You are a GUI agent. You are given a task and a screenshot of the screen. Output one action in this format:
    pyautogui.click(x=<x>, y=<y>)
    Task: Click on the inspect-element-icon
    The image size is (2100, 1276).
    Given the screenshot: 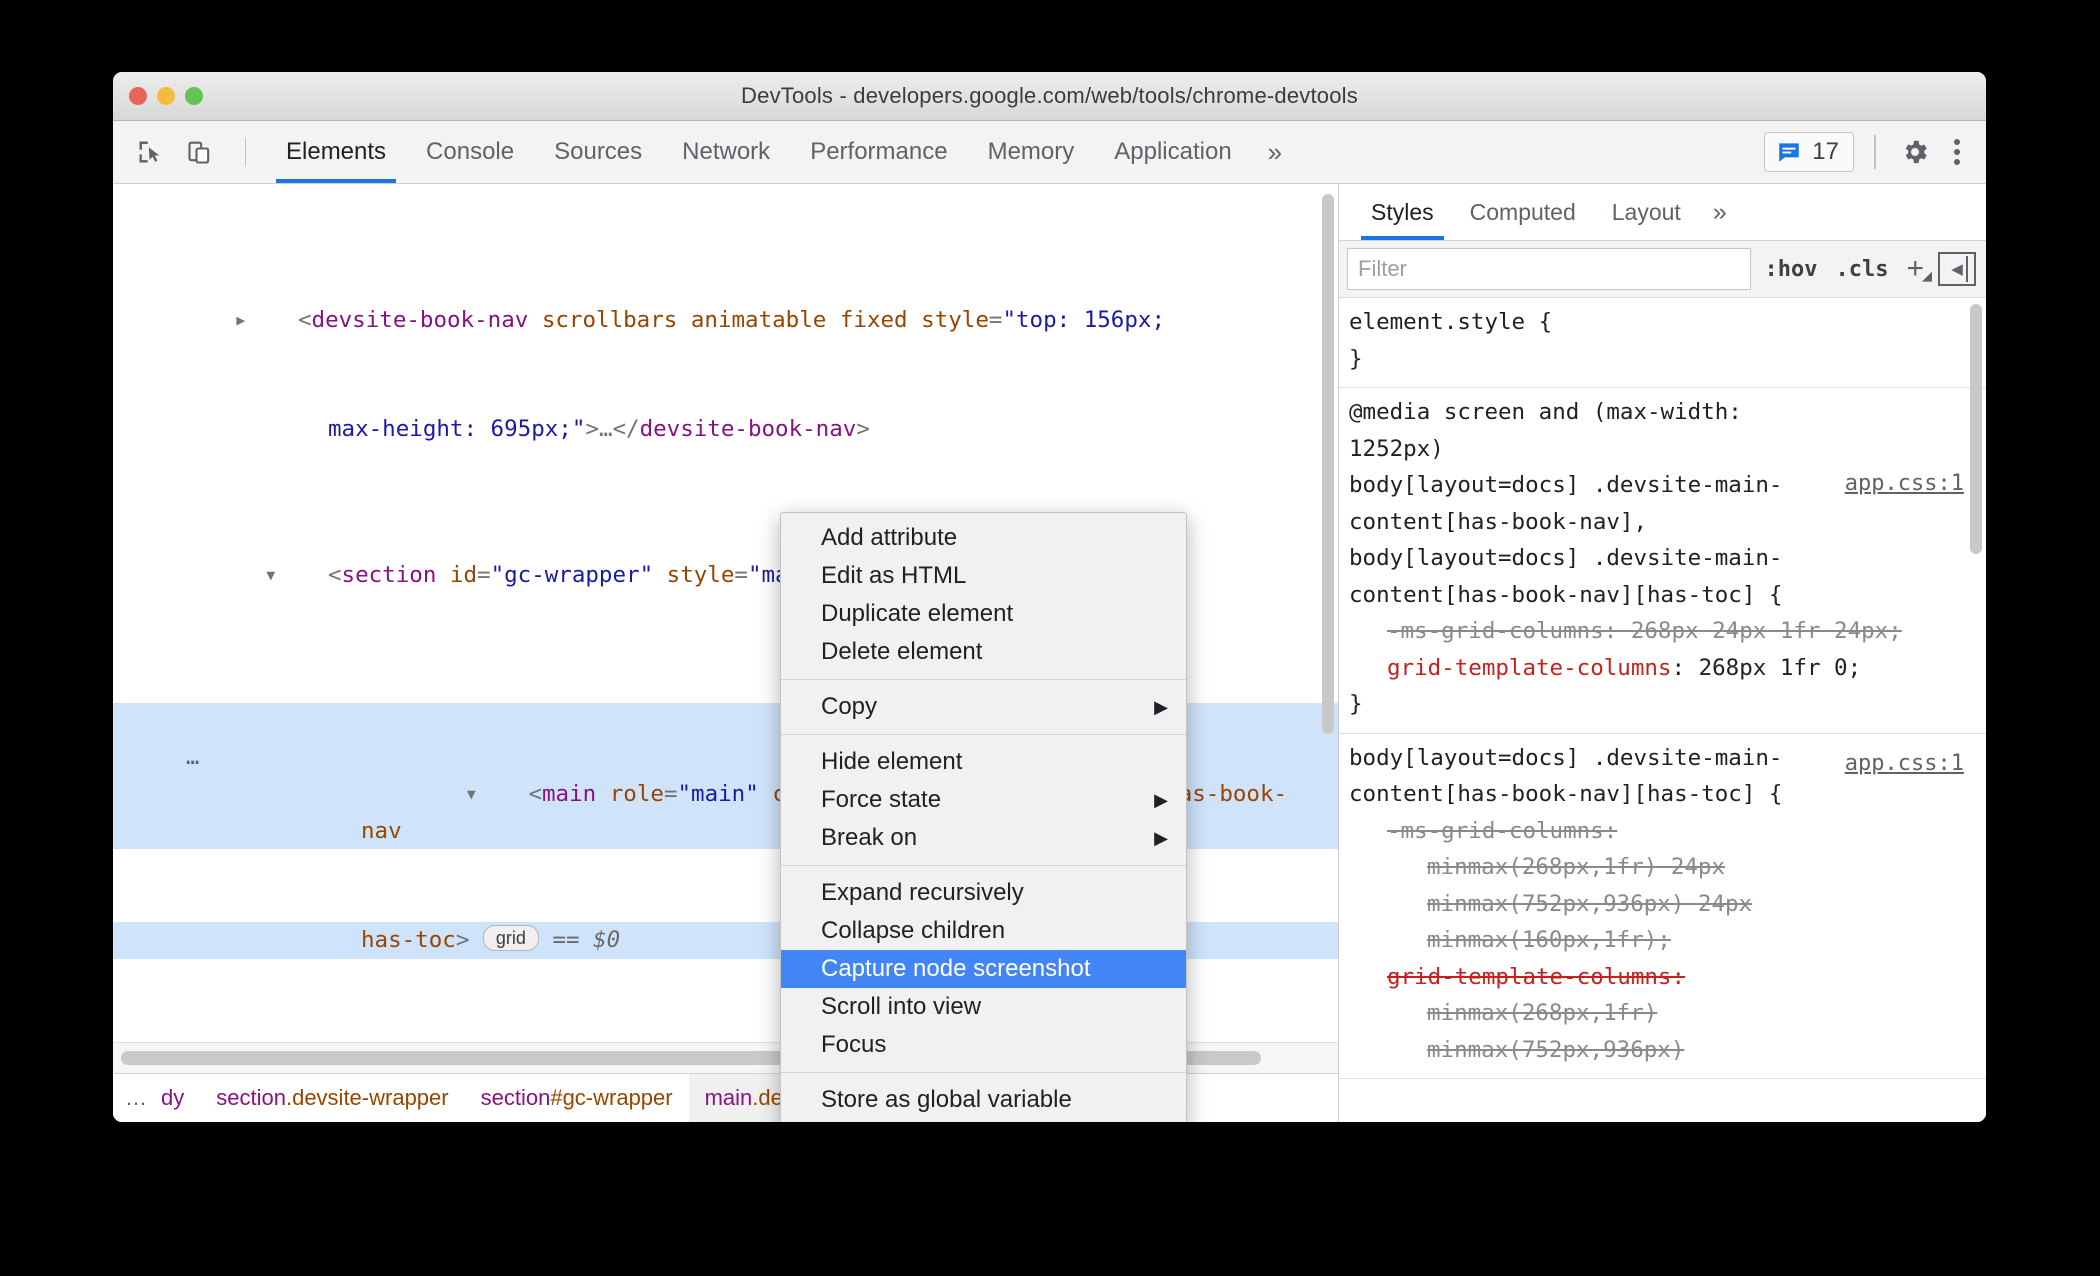 What is the action you would take?
    pyautogui.click(x=150, y=152)
    